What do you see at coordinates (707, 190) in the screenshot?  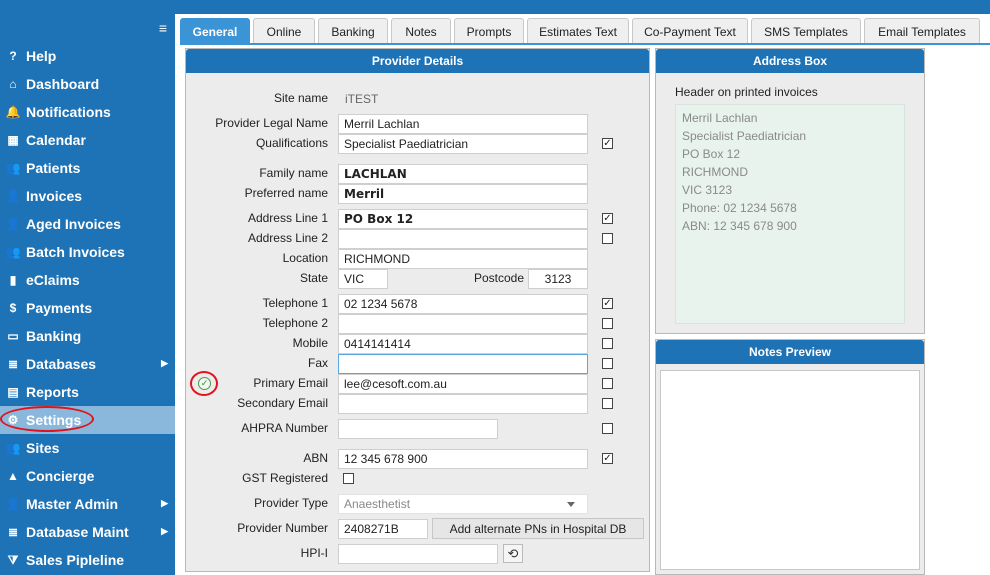 I see `address-line: VIC 3123` at bounding box center [707, 190].